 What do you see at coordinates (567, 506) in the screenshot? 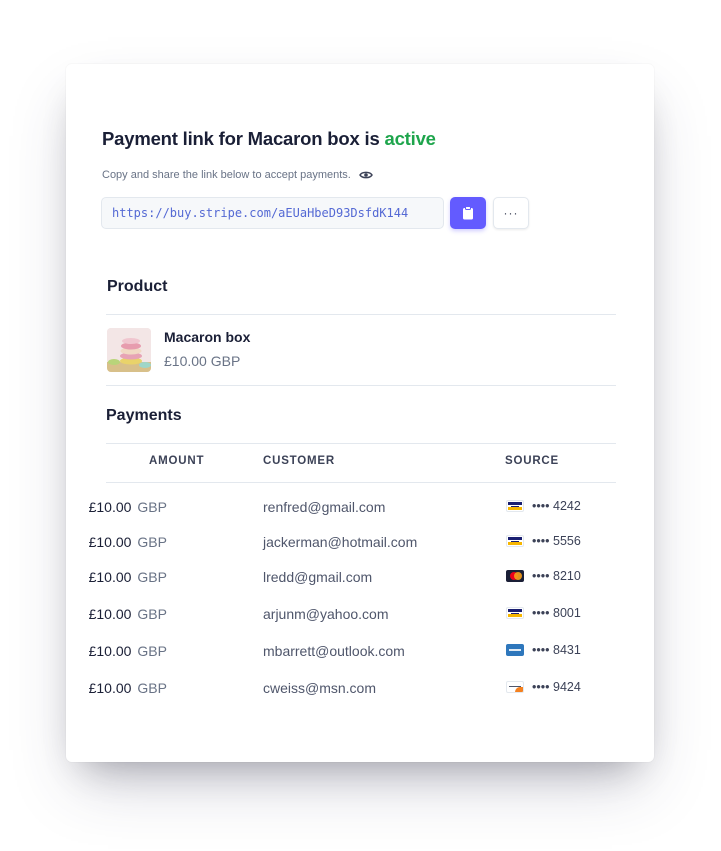
I see `card-last4: 4242` at bounding box center [567, 506].